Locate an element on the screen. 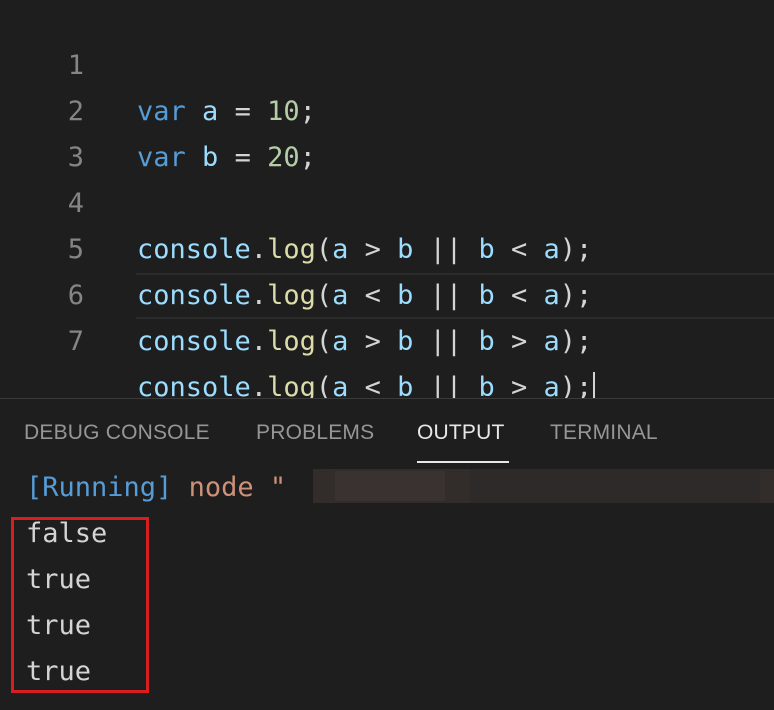  tab-output: OUTPUT is located at coordinates (461, 433).